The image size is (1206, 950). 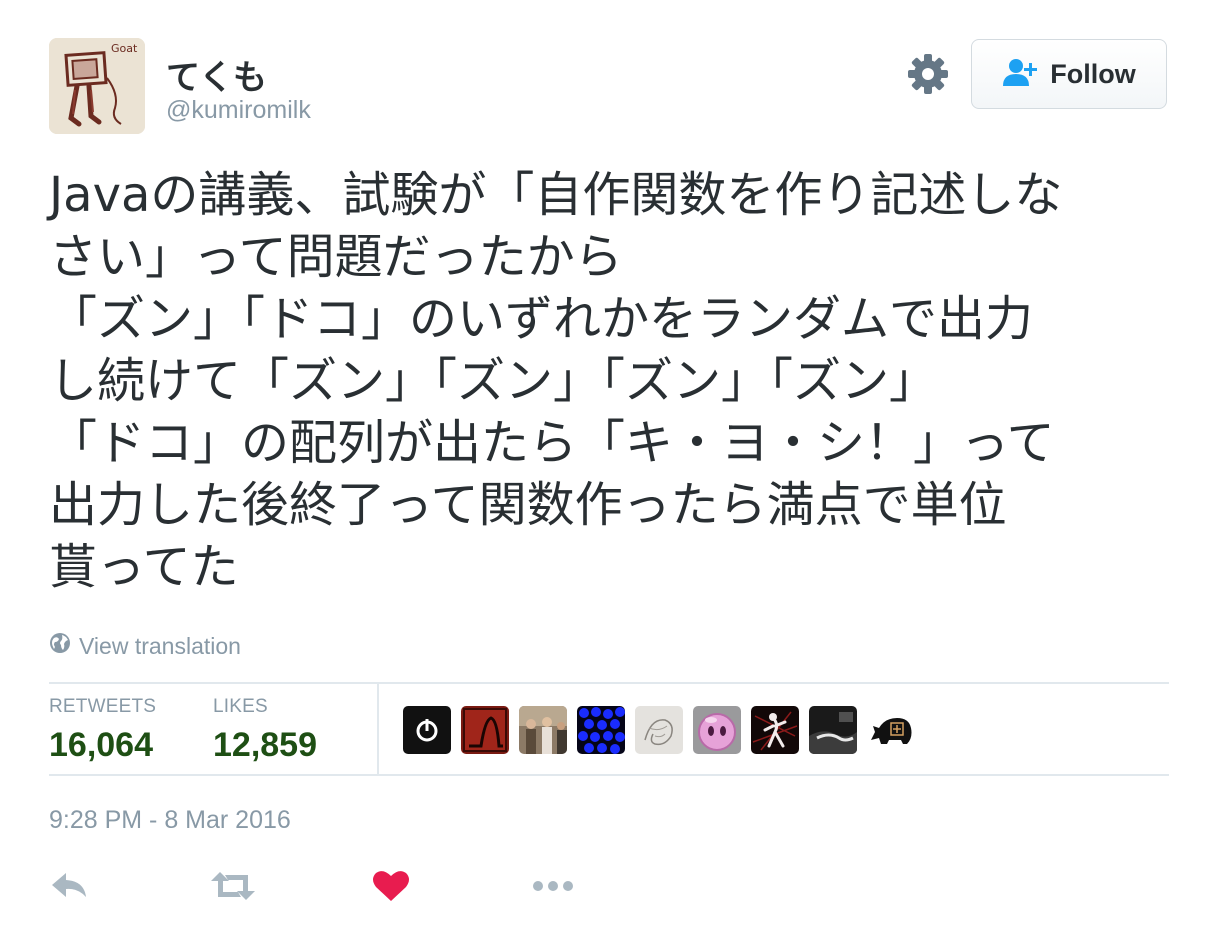 I want to click on retweet-icon, so click(x=233, y=886).